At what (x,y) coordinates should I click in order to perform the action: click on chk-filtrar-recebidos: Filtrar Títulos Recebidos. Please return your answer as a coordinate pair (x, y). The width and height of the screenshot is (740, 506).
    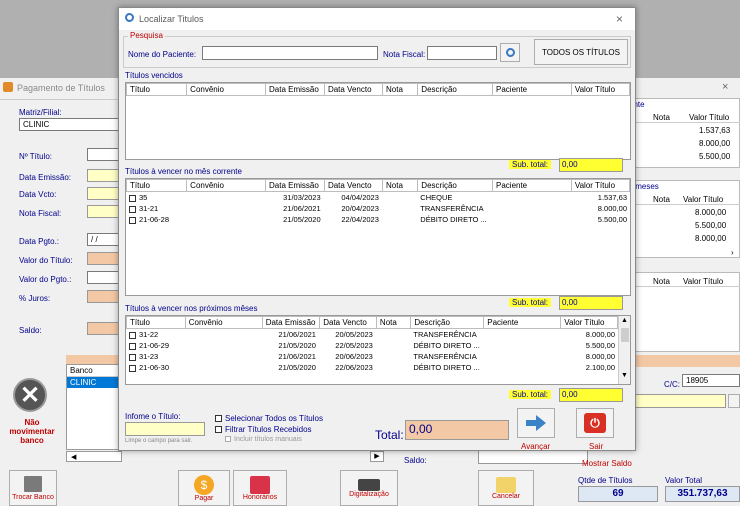
    Looking at the image, I should click on (263, 429).